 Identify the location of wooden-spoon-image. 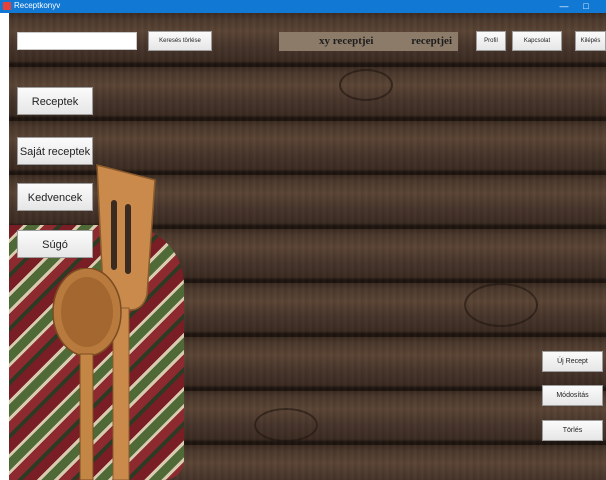
(87, 374).